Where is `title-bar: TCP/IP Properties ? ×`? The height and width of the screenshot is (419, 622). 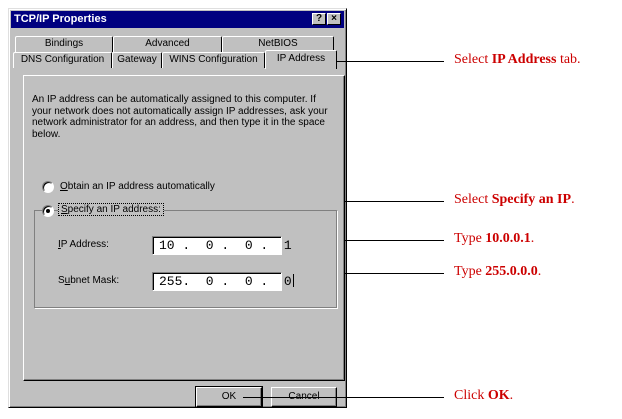
title-bar: TCP/IP Properties ? × is located at coordinates (177, 19).